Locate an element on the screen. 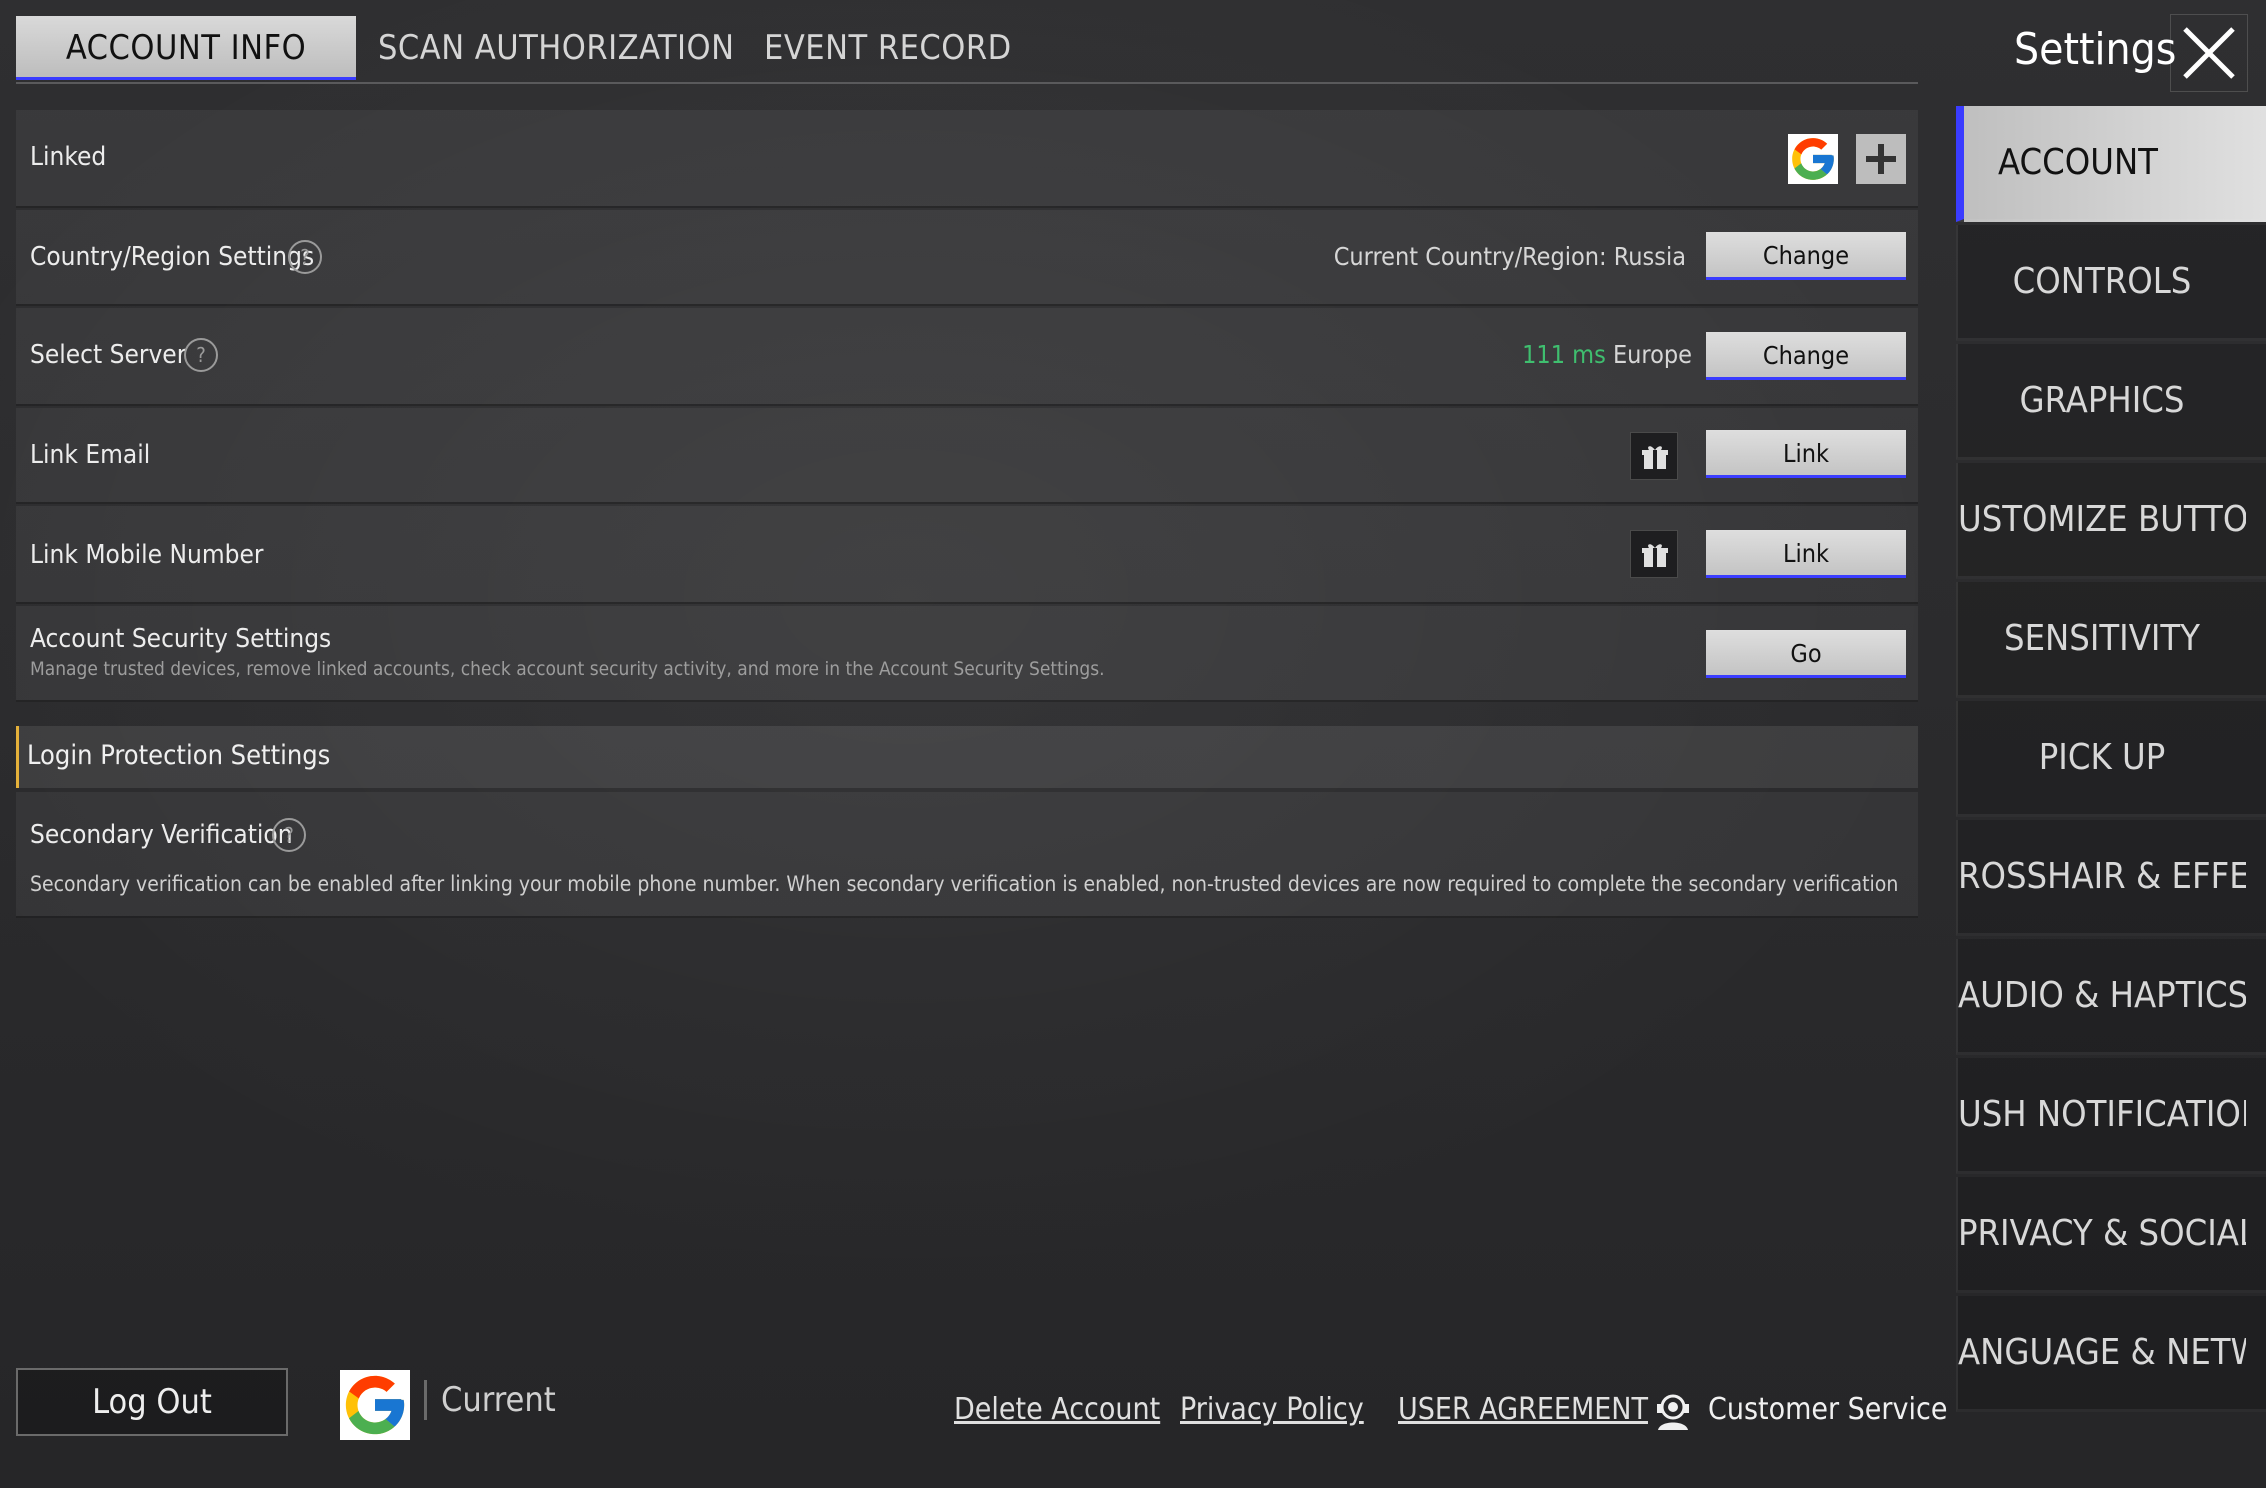  tab-event-record: EVENT RECORD is located at coordinates (888, 48).